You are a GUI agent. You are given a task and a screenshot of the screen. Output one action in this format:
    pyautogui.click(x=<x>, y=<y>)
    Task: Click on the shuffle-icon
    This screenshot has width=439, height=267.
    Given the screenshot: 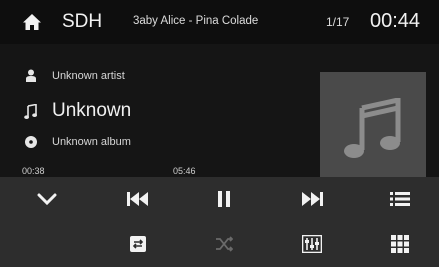 What is the action you would take?
    pyautogui.click(x=224, y=244)
    